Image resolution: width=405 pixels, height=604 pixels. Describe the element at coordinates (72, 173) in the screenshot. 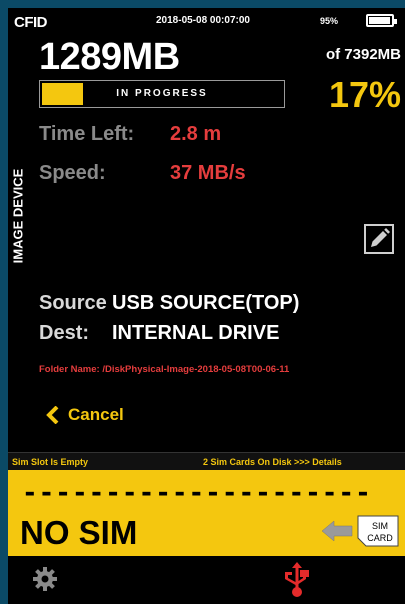

I see `speed-label: Speed:` at that location.